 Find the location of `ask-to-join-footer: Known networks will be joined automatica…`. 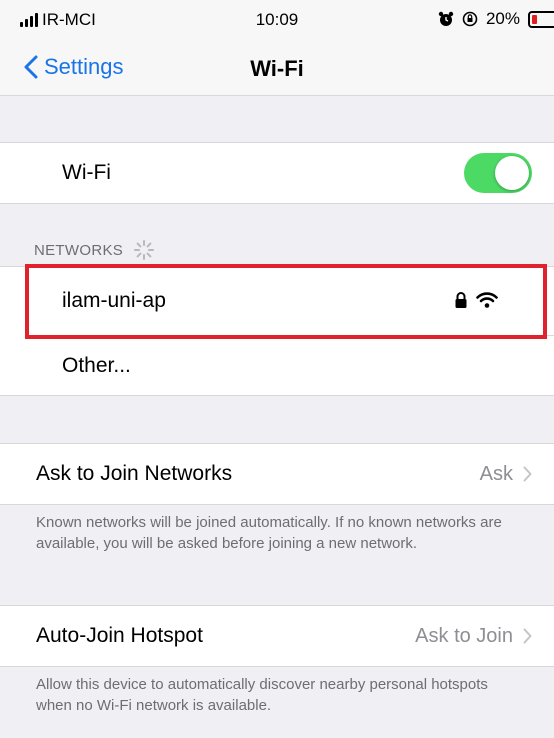

ask-to-join-footer: Known networks will be joined automatica… is located at coordinates (269, 533).